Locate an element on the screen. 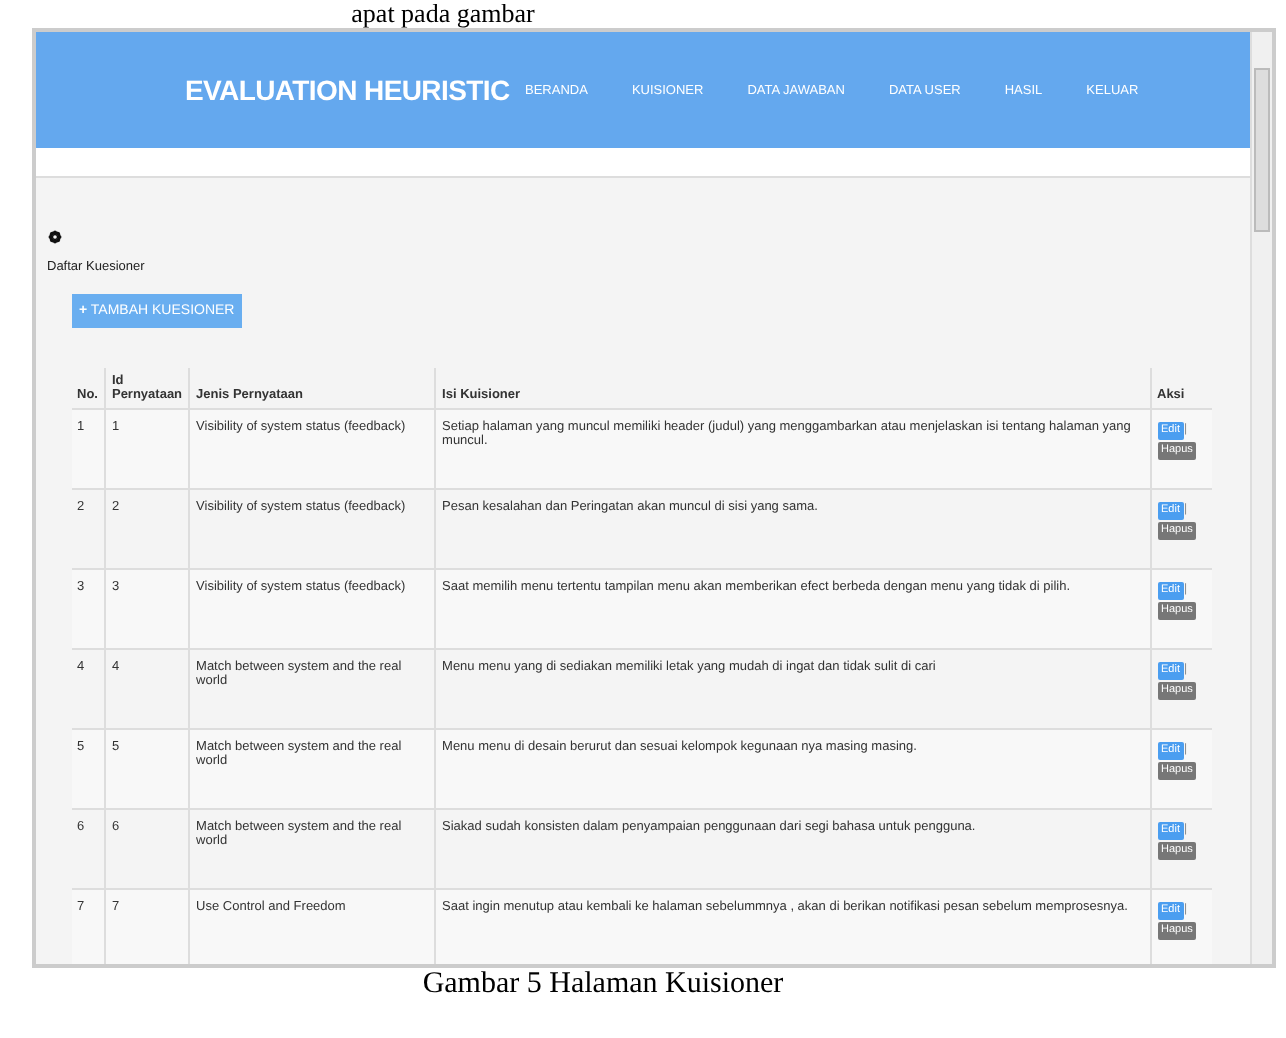  brand-title: EVALUATION HEURISTIC is located at coordinates (355, 90).